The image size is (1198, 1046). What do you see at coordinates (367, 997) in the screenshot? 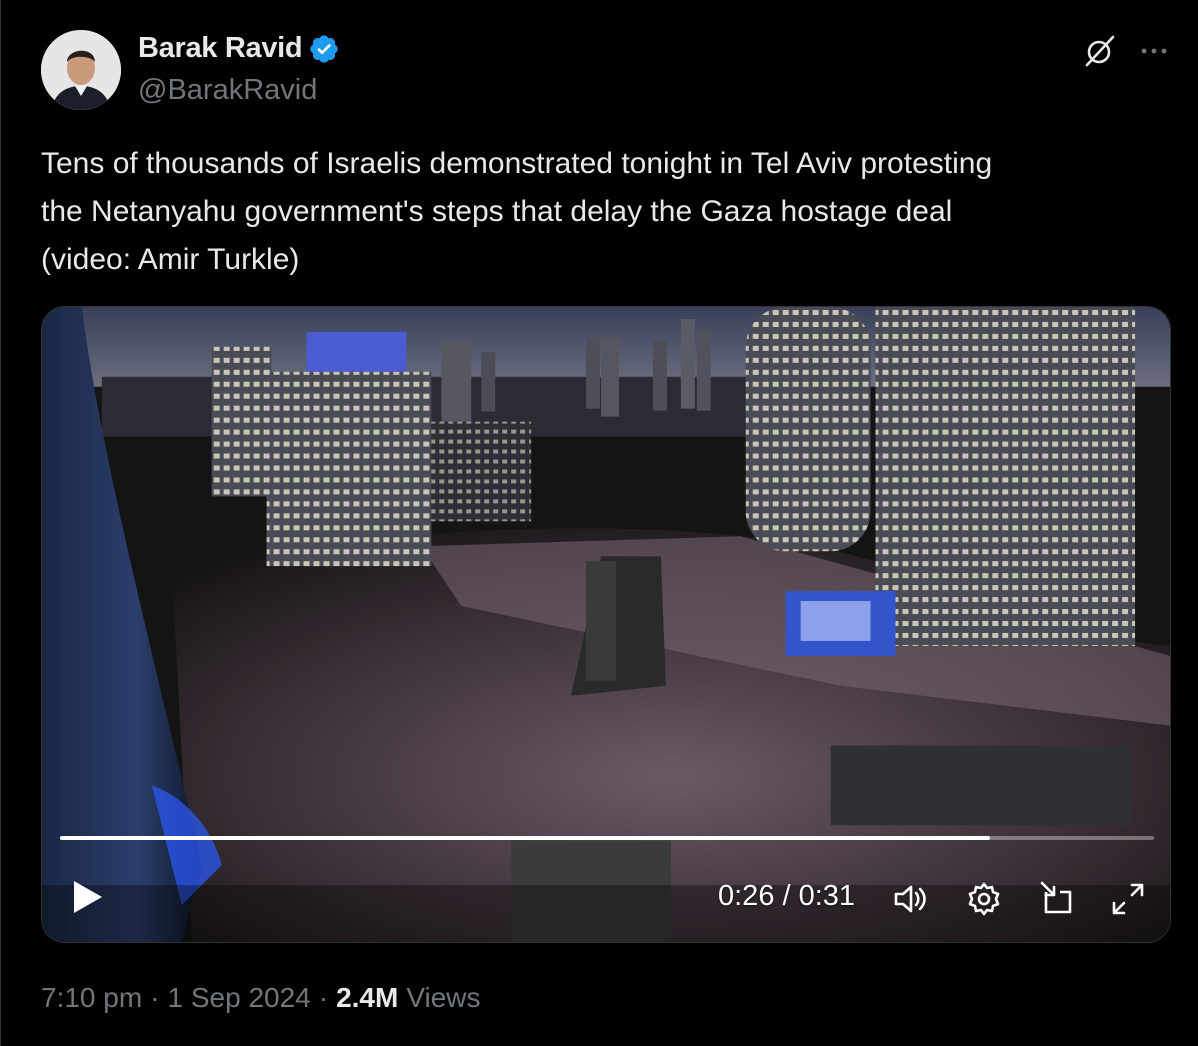
I see `views-count: 2.4M` at bounding box center [367, 997].